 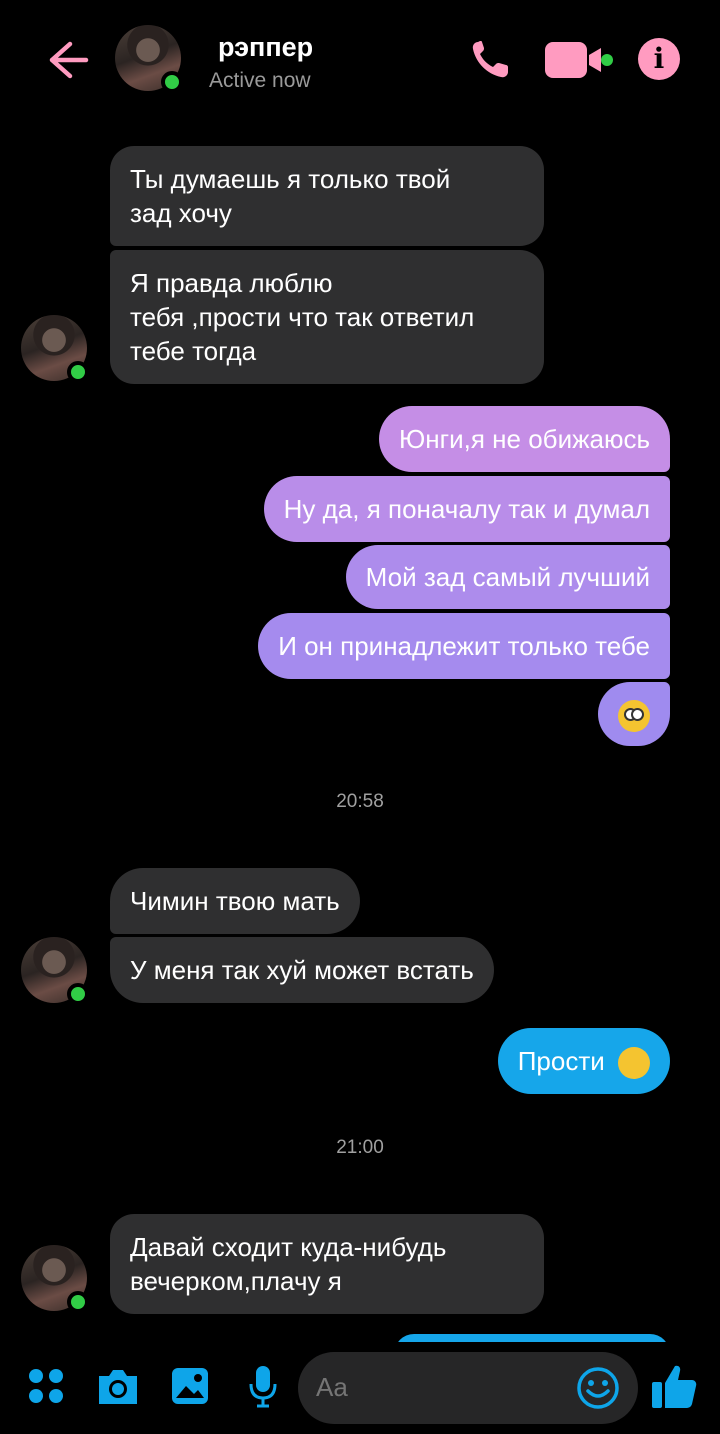 I want to click on message-text: И он принадлежит только тебе, so click(x=464, y=646).